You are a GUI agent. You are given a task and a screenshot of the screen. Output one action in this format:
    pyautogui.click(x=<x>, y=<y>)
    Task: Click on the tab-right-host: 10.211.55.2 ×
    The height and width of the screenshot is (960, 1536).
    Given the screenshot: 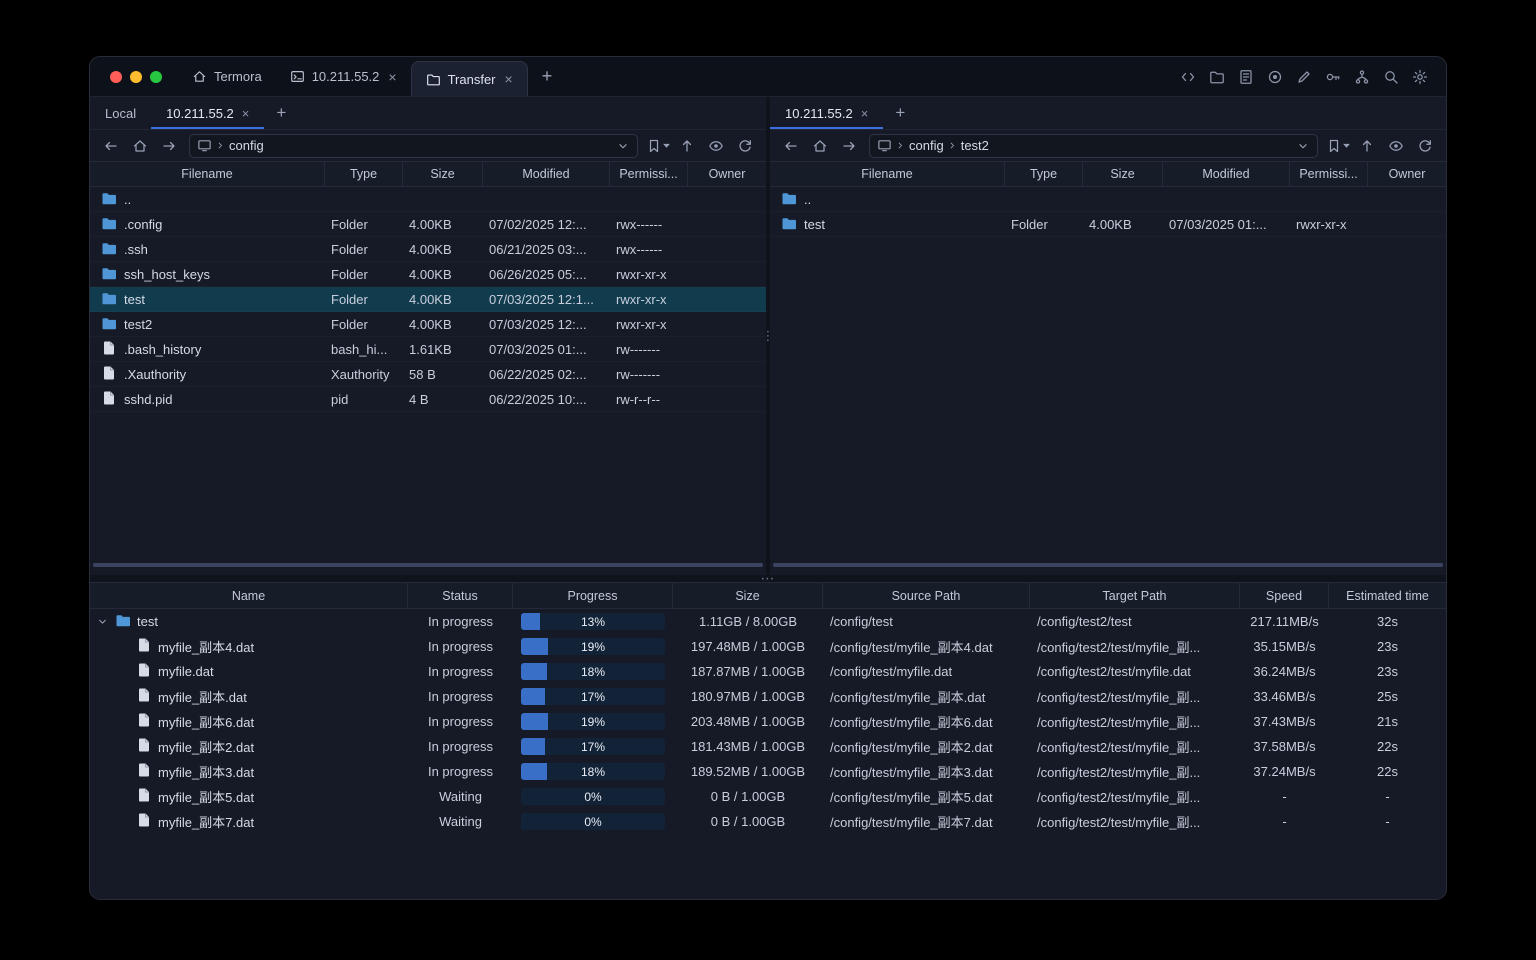 What is the action you would take?
    pyautogui.click(x=827, y=113)
    